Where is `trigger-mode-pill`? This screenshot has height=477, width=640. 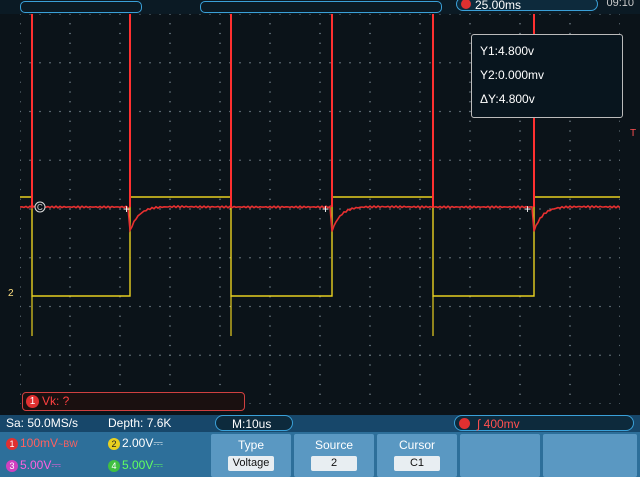
trigger-mode-pill is located at coordinates (81, 7).